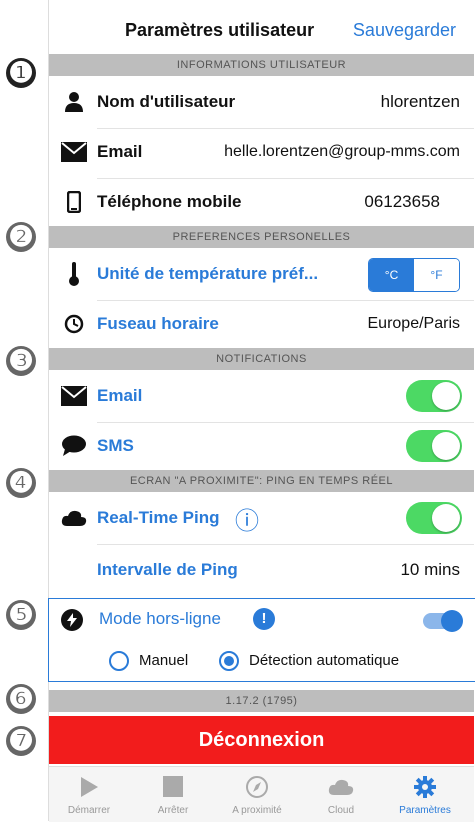  I want to click on badge-7: ❼, so click(21, 741).